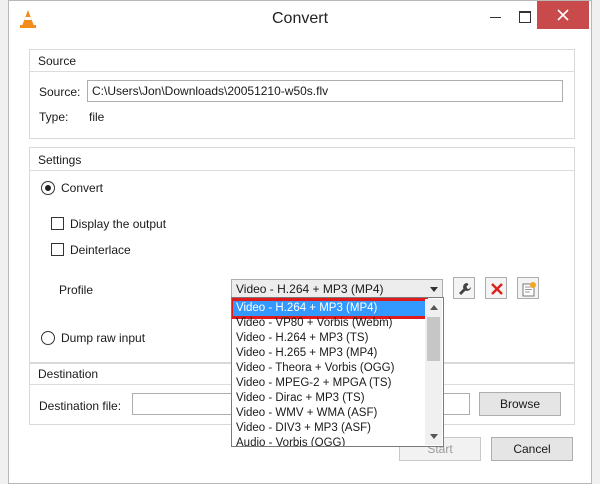 Image resolution: width=600 pixels, height=484 pixels. I want to click on source-group-label: Source, so click(57, 61).